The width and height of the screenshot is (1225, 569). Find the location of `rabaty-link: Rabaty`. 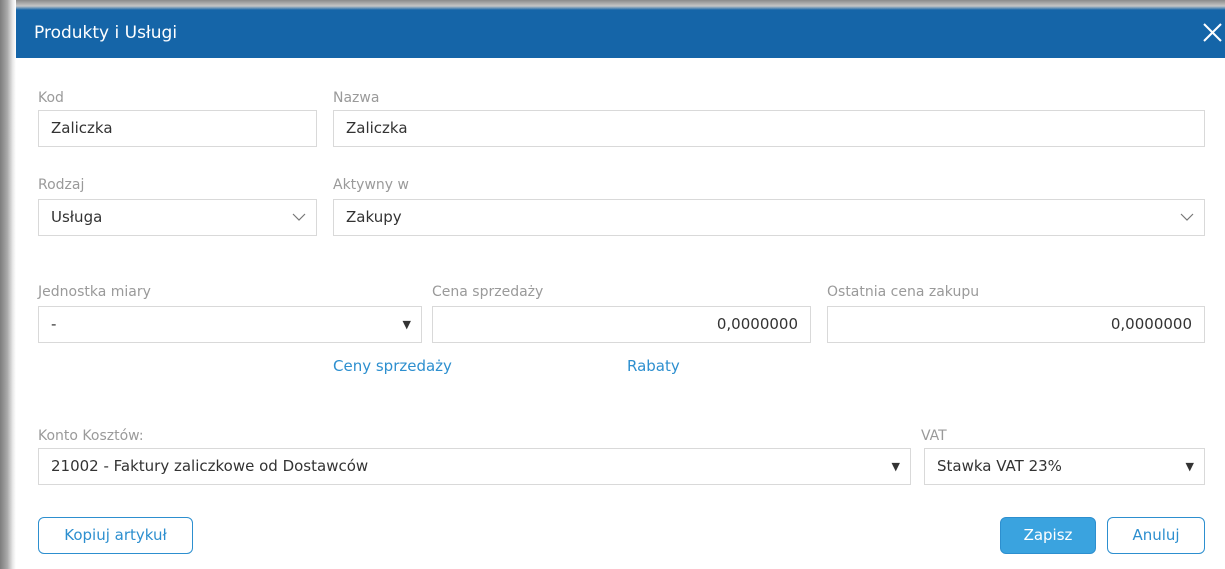

rabaty-link: Rabaty is located at coordinates (653, 366).